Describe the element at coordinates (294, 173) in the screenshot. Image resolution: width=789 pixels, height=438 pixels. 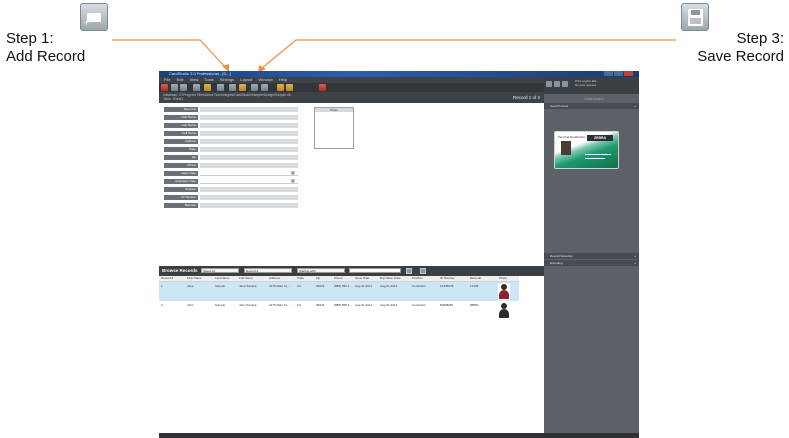
I see `issue-date-calendar-icon: ▦` at that location.